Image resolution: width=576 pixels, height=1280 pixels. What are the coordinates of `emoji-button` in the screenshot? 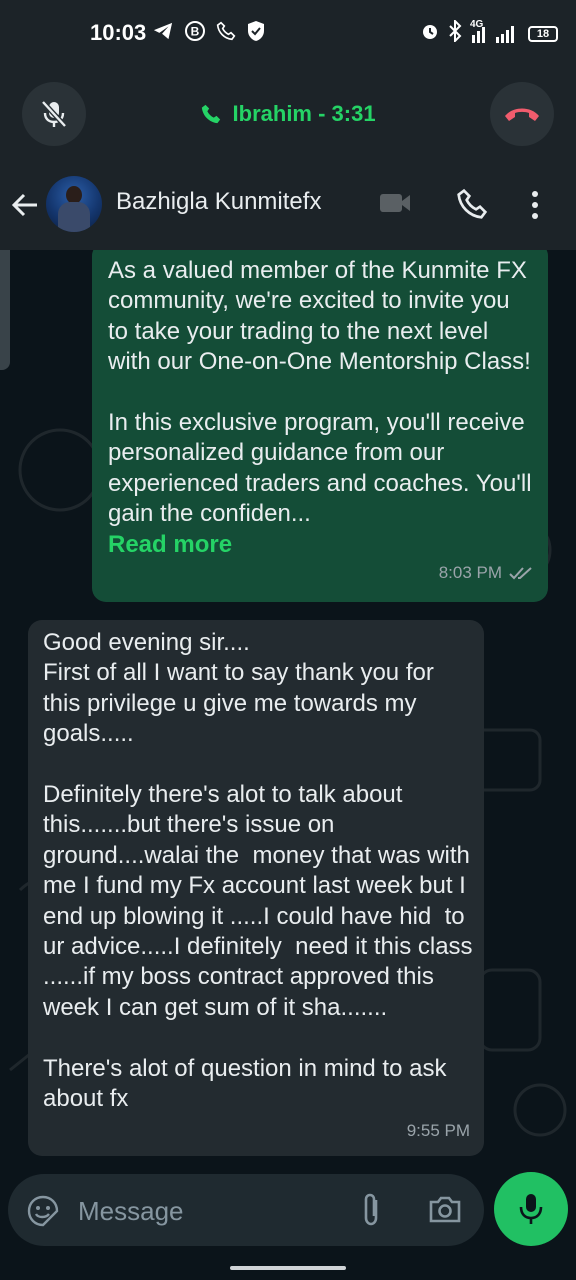 It's located at (43, 1213).